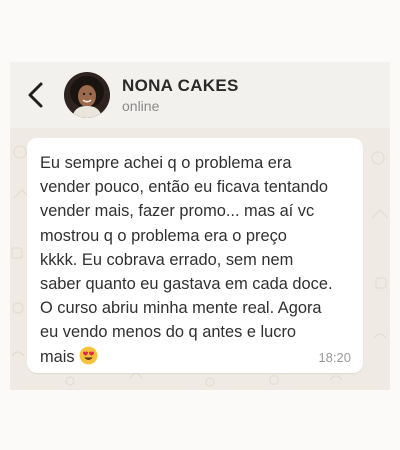 This screenshot has width=400, height=450. Describe the element at coordinates (184, 187) in the screenshot. I see `message-line: vender pouco, então eu ficava tentando` at that location.